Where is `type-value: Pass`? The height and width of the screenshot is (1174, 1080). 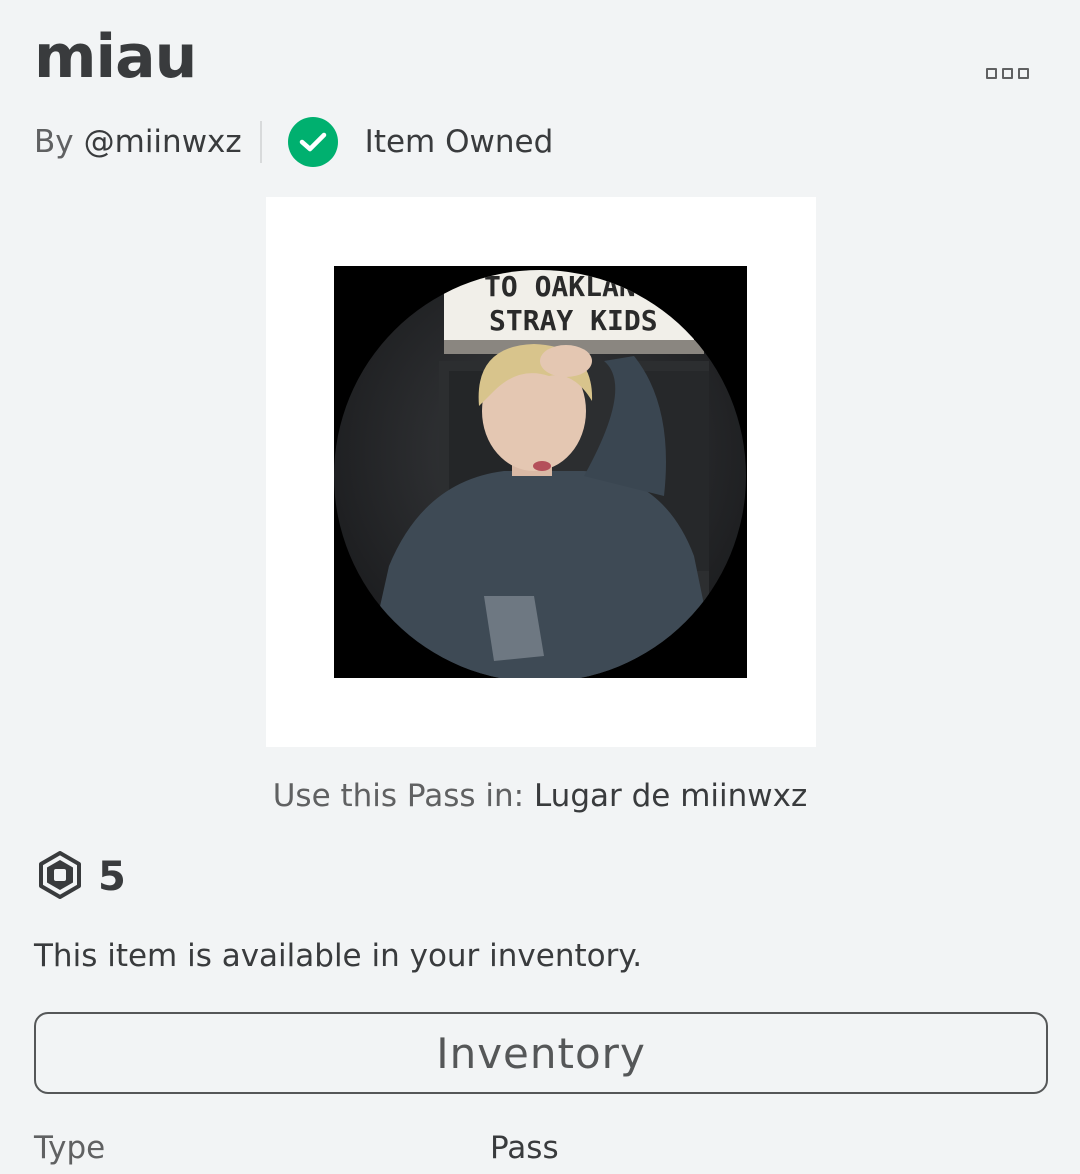
type-value: Pass is located at coordinates (524, 1148).